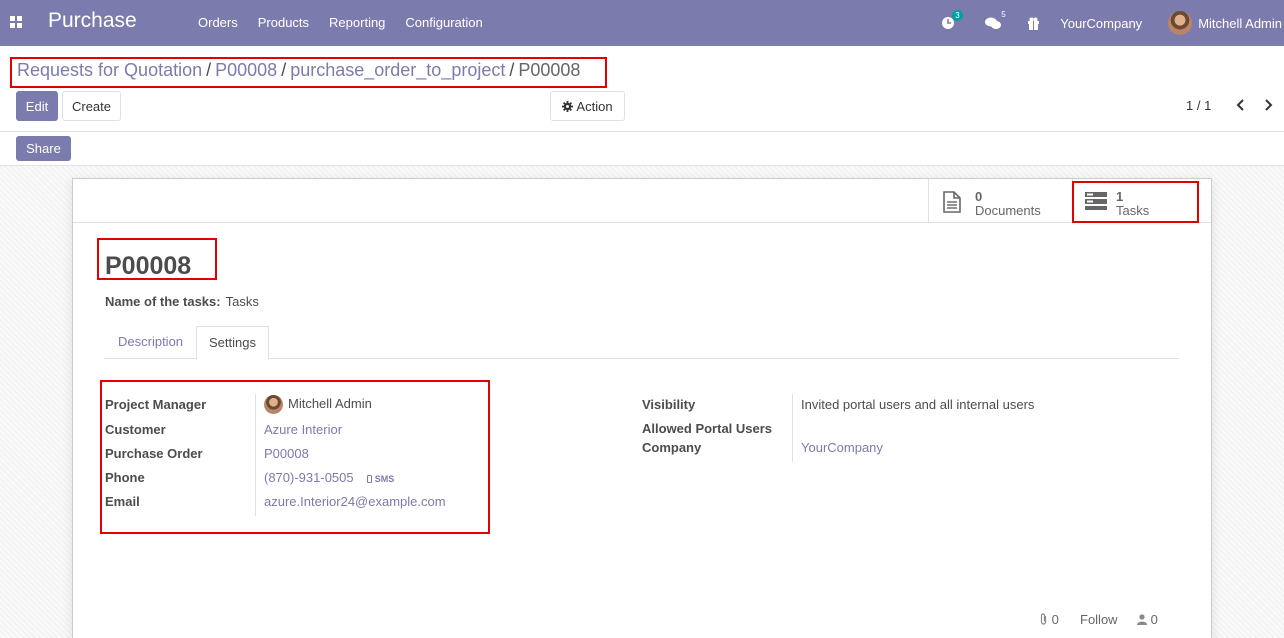 The height and width of the screenshot is (638, 1284). What do you see at coordinates (309, 477) in the screenshot?
I see `phone-link: (870)-931-0505` at bounding box center [309, 477].